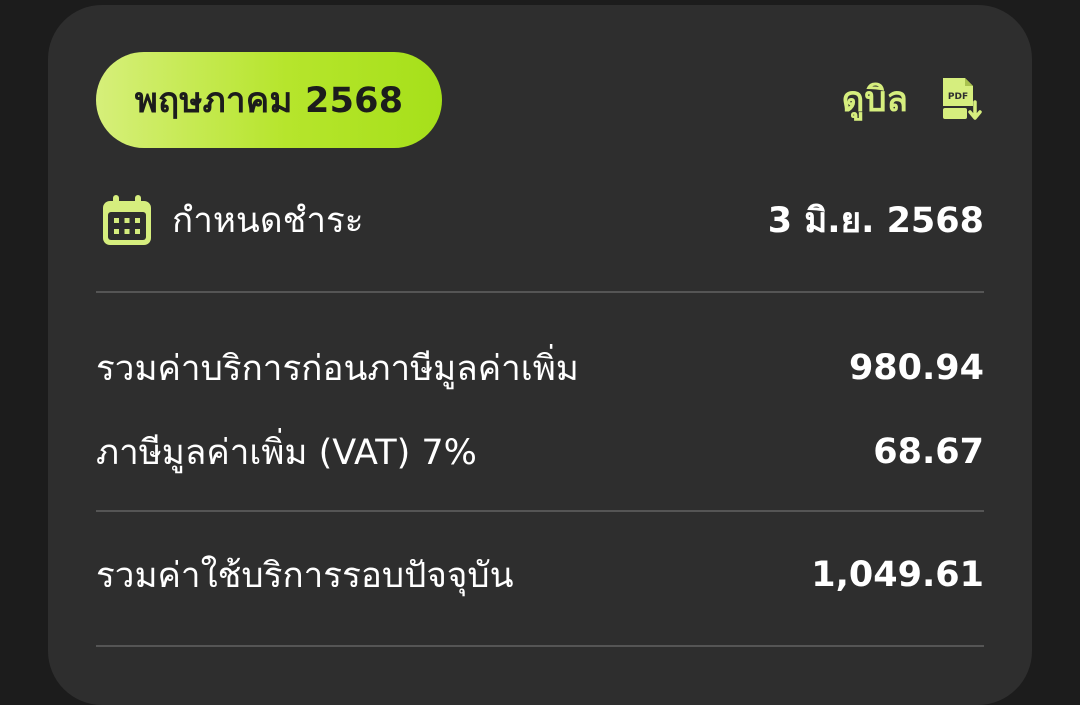  I want to click on total-row: รวมค่าใช้บริการรอบปัจจุบัน 1,049.61, so click(540, 575).